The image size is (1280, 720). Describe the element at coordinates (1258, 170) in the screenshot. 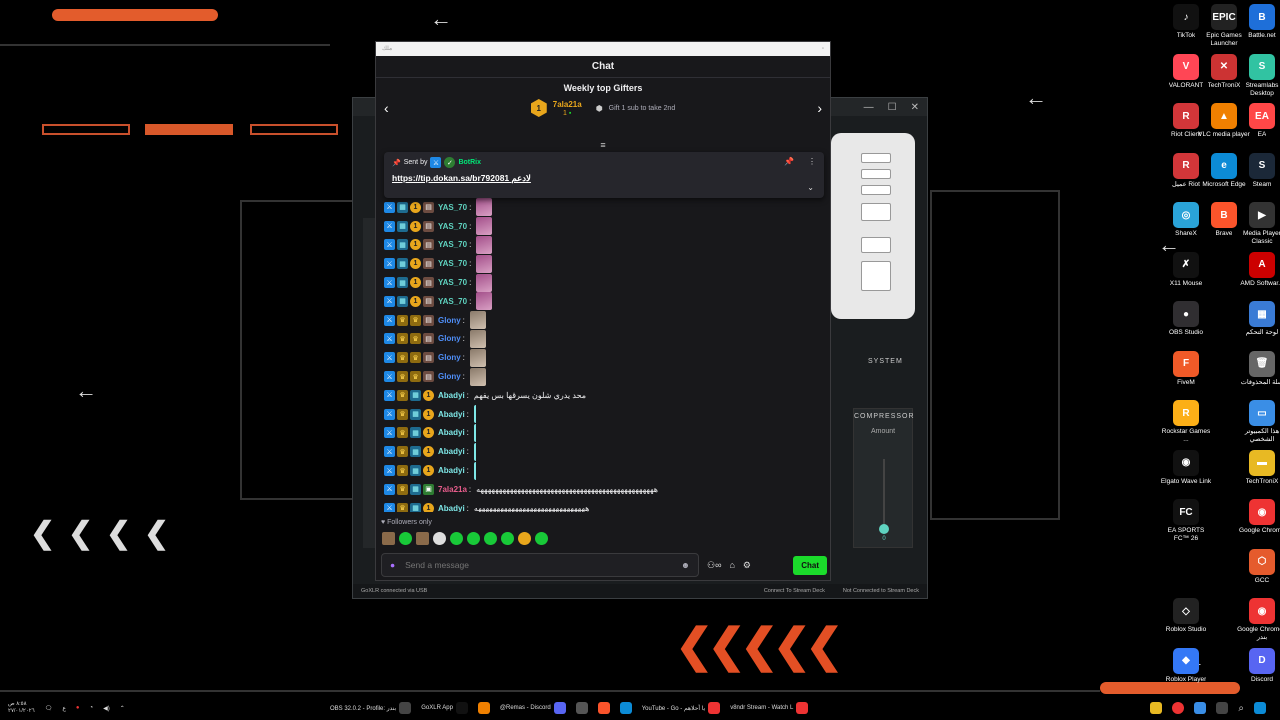

I see `desktop-shortcut: S Steam` at that location.